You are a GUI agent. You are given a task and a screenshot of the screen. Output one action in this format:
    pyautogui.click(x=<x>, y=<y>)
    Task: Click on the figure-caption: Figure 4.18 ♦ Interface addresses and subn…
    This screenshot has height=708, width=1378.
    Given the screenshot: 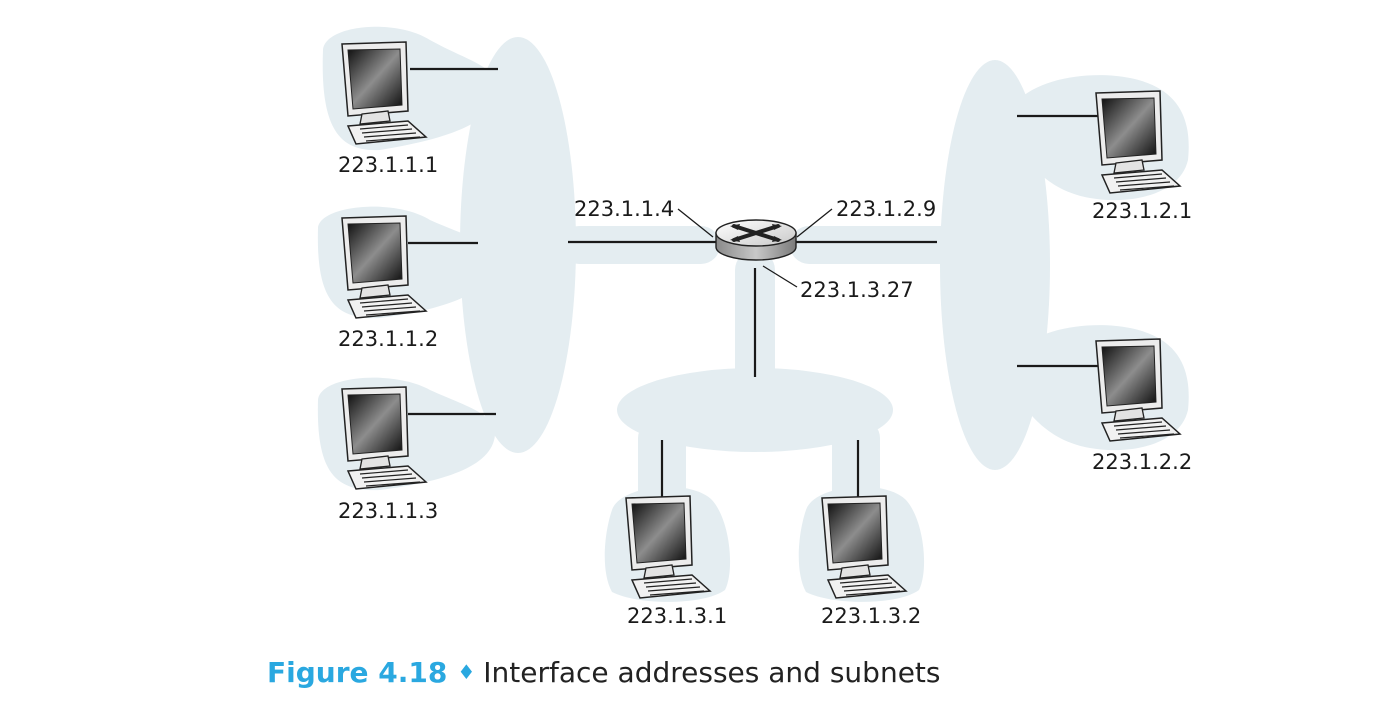 What is the action you would take?
    pyautogui.click(x=603, y=672)
    